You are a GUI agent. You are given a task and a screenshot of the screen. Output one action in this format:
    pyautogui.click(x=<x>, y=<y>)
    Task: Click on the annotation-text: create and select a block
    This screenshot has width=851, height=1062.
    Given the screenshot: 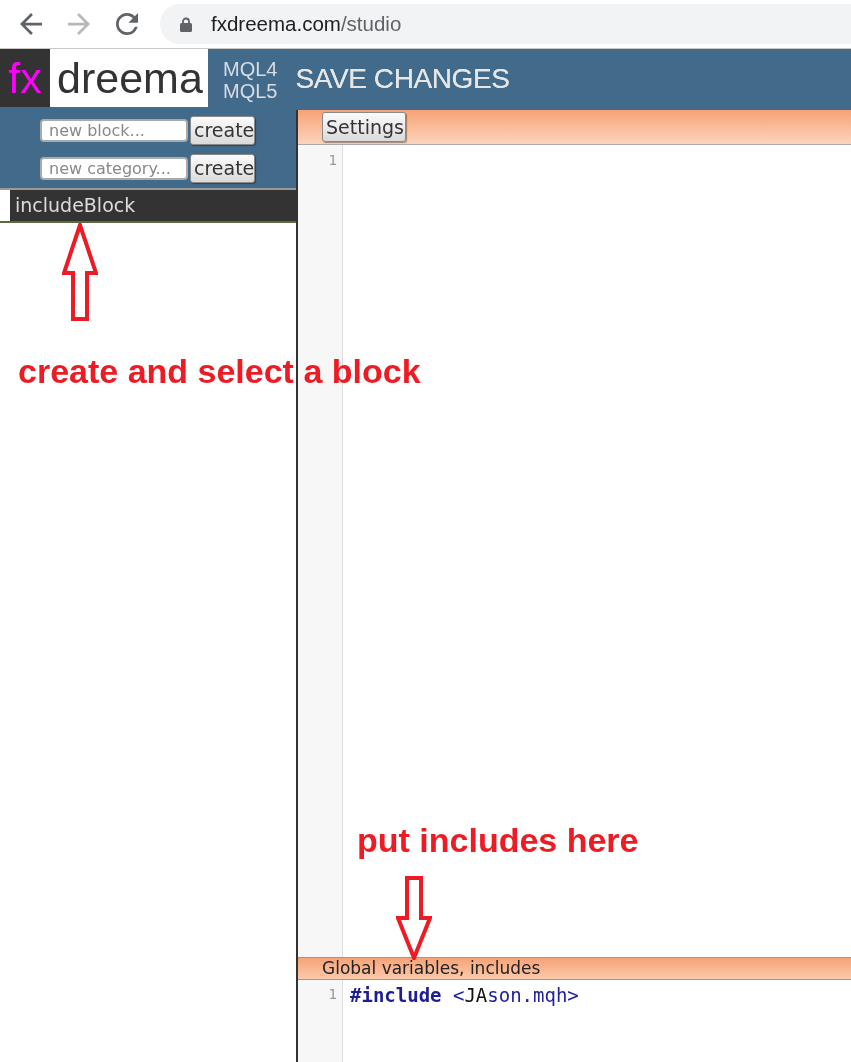 What is the action you would take?
    pyautogui.click(x=219, y=371)
    